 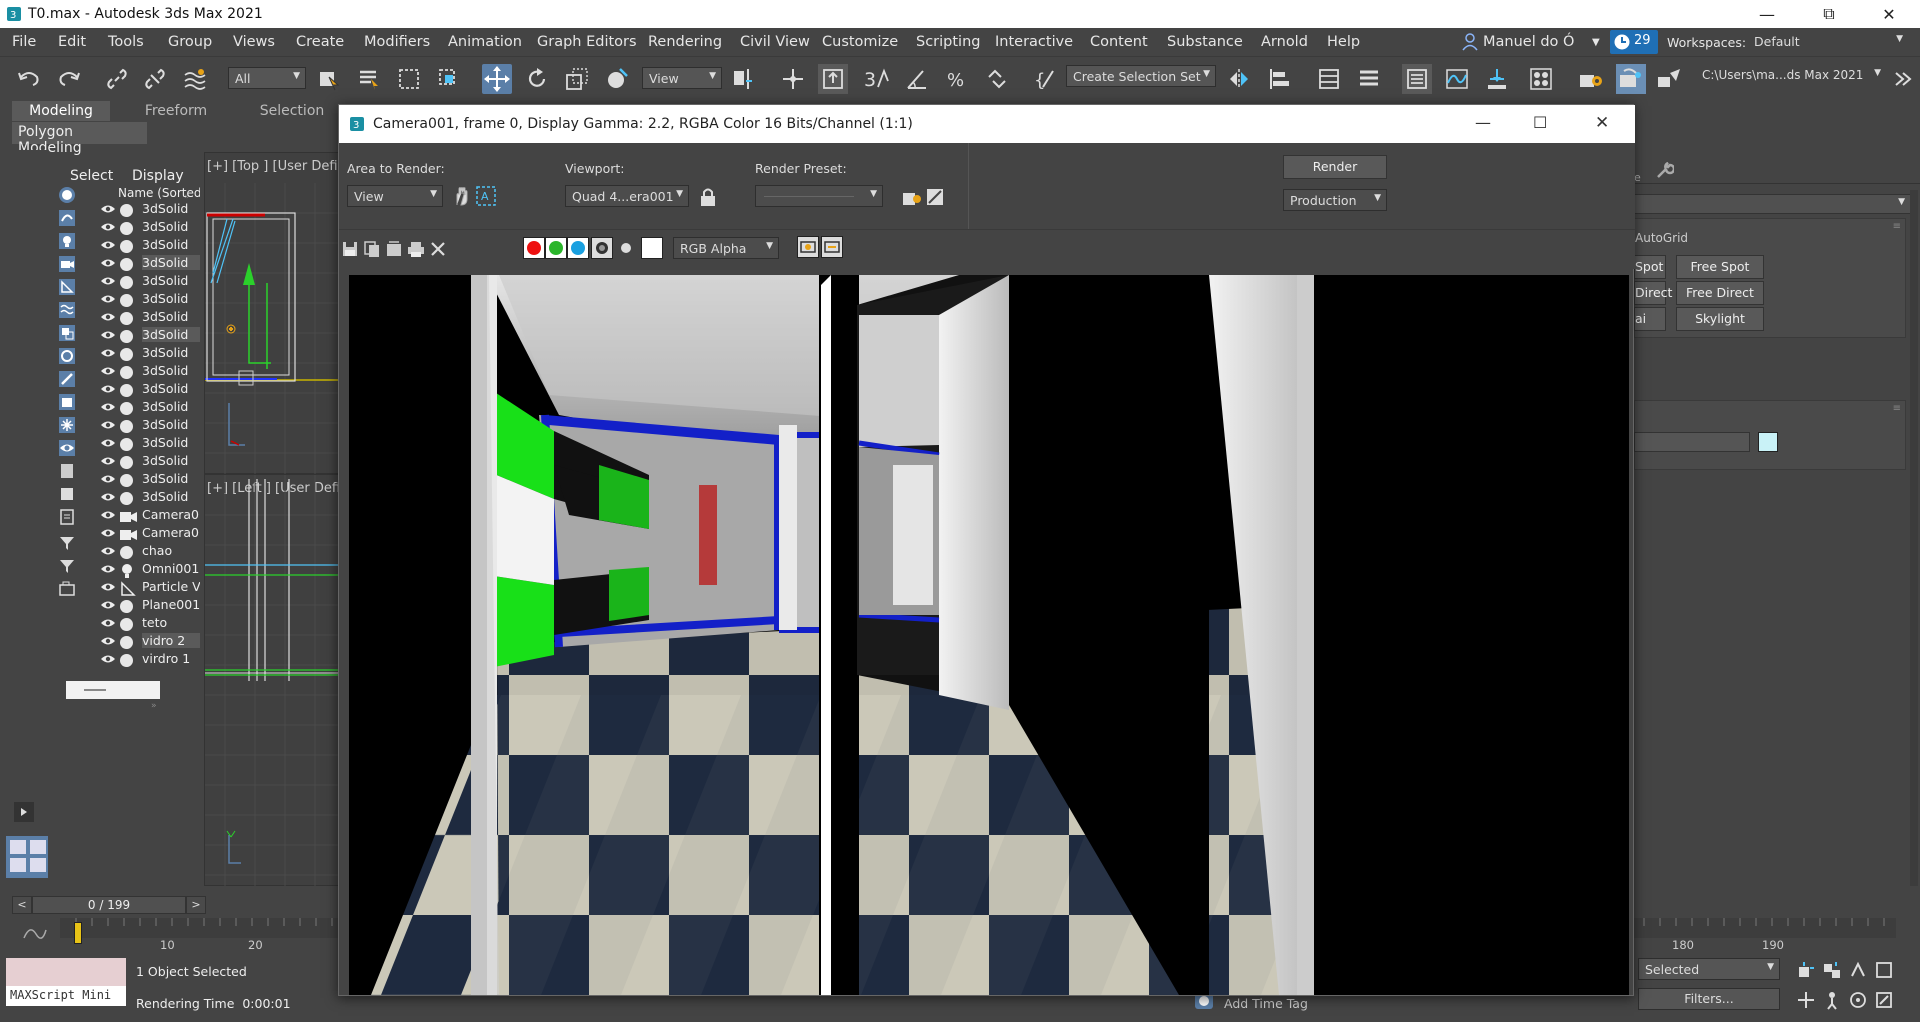 What do you see at coordinates (1720, 267) in the screenshot?
I see `free-spot-button: Free Spot` at bounding box center [1720, 267].